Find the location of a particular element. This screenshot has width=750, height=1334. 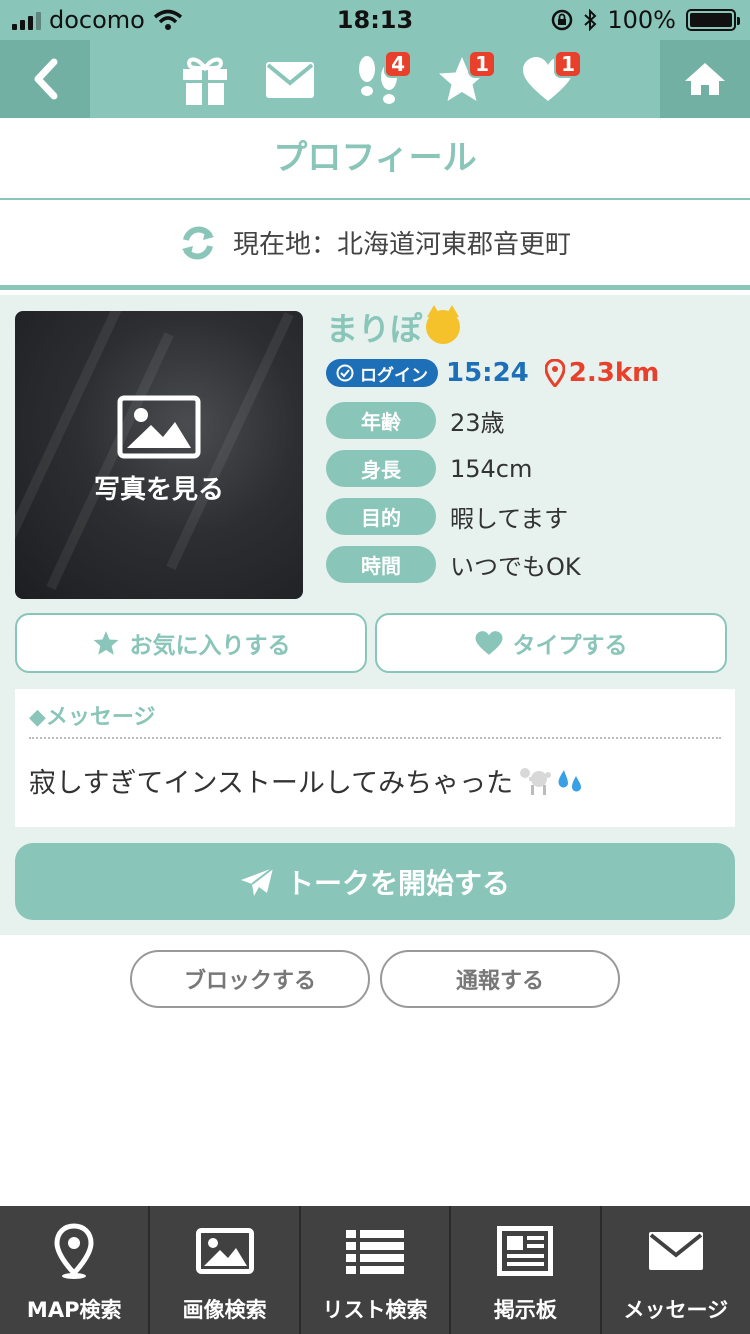

start-talk-button: トークを開始する is located at coordinates (375, 881).